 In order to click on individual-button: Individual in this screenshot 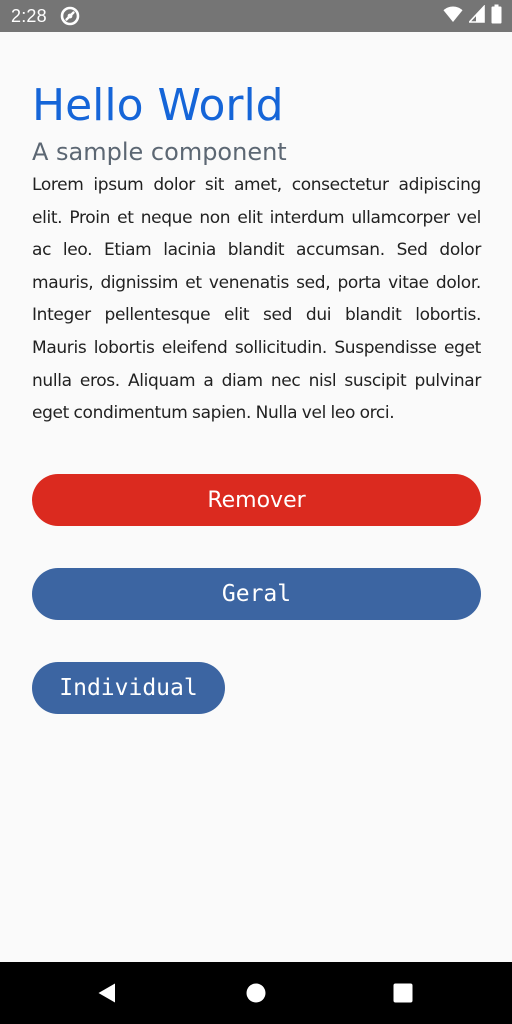, I will do `click(128, 688)`.